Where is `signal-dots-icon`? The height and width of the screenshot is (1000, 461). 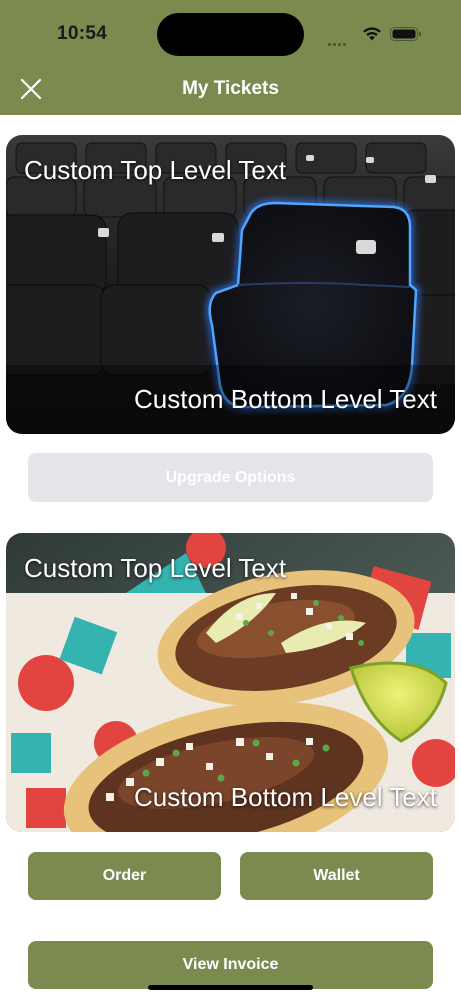 signal-dots-icon is located at coordinates (338, 42).